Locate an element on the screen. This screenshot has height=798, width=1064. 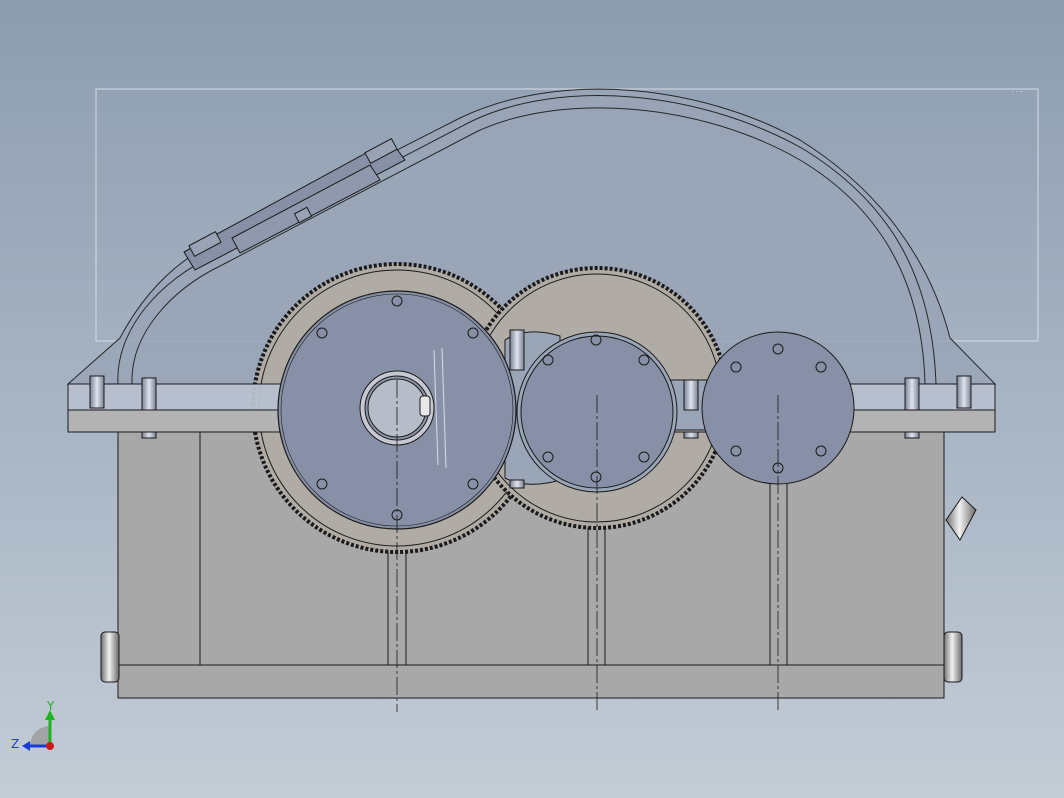
drain-plug-right is located at coordinates (953, 657).